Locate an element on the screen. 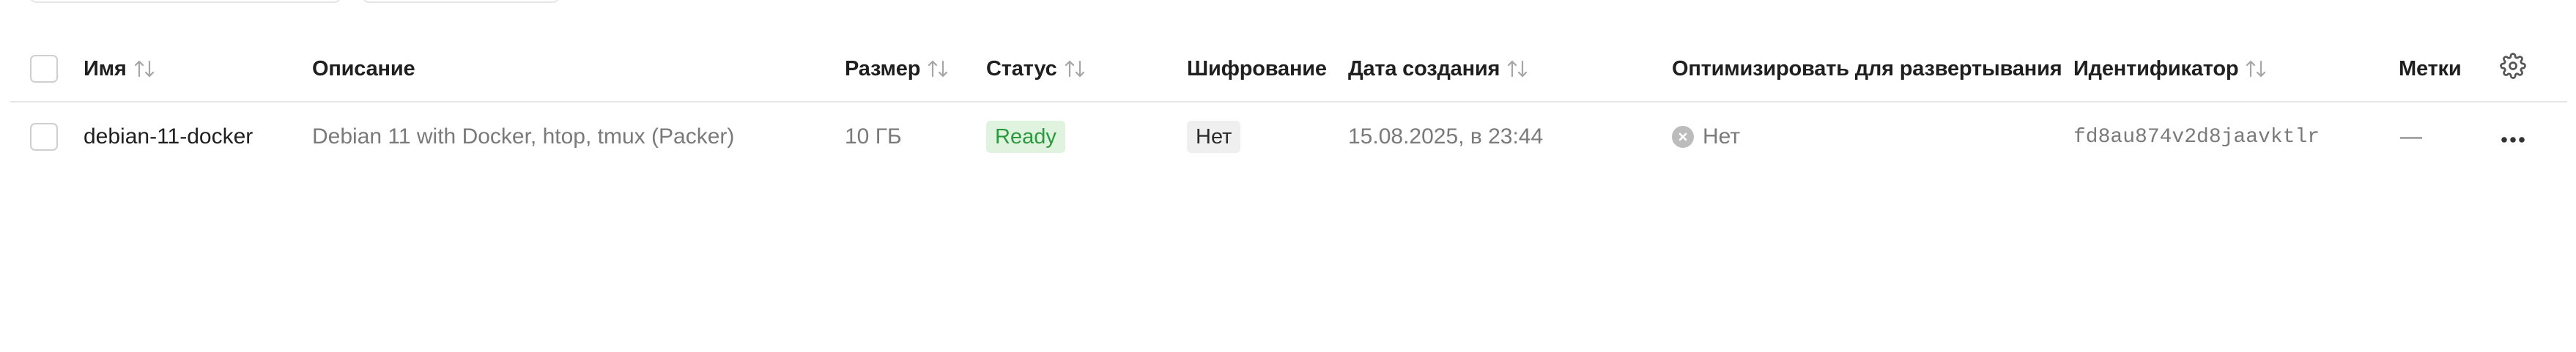 This screenshot has height=352, width=2576. column-header-name: Имя is located at coordinates (120, 69).